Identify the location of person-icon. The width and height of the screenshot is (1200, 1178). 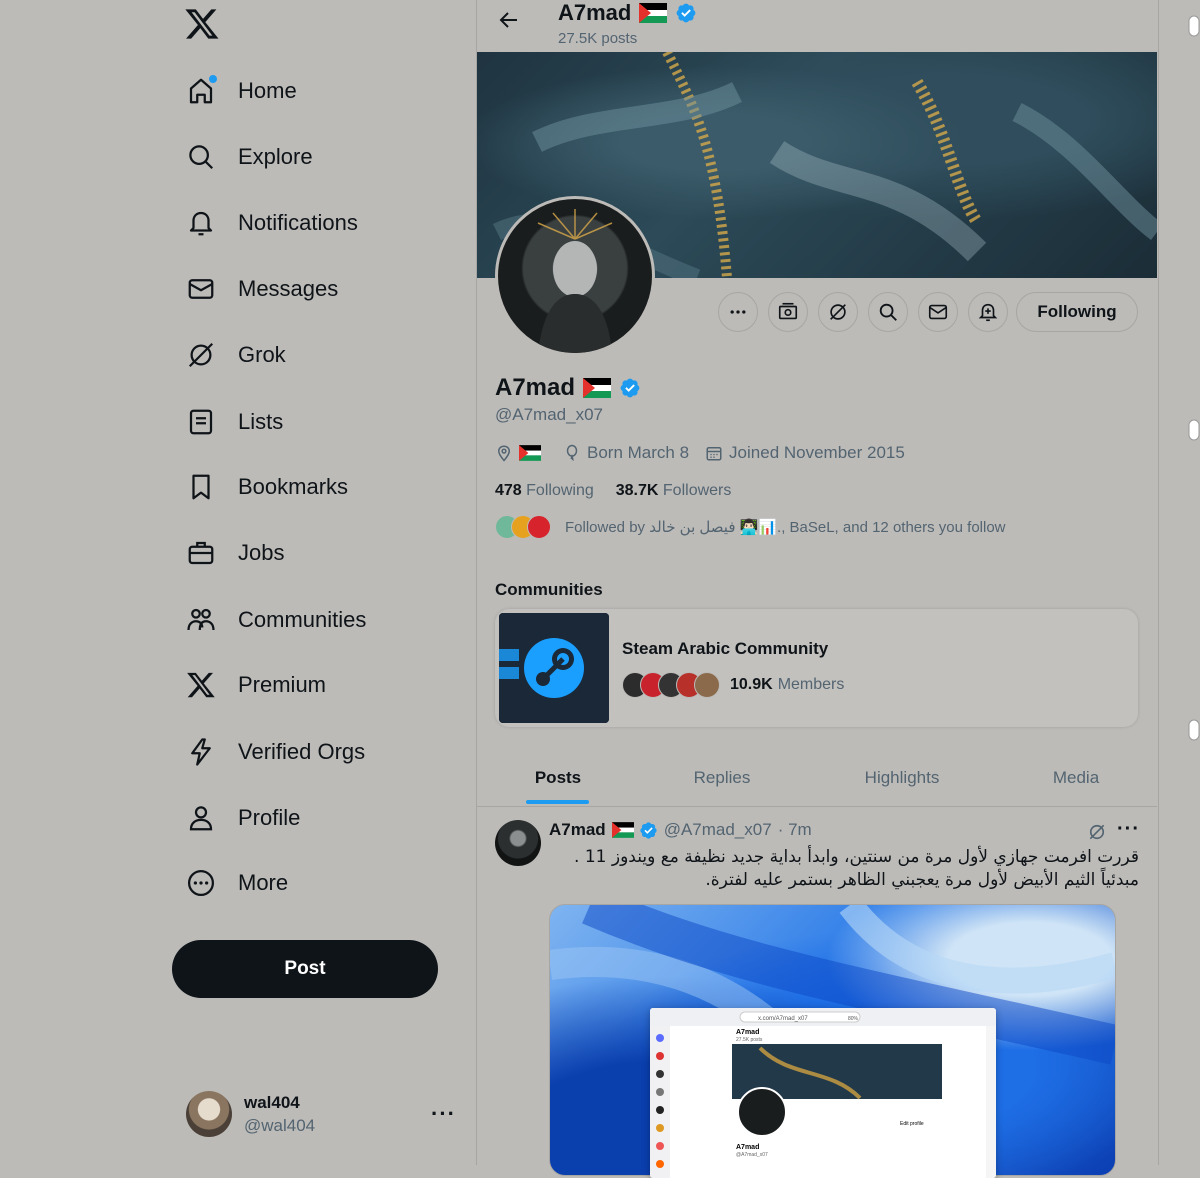
(201, 818).